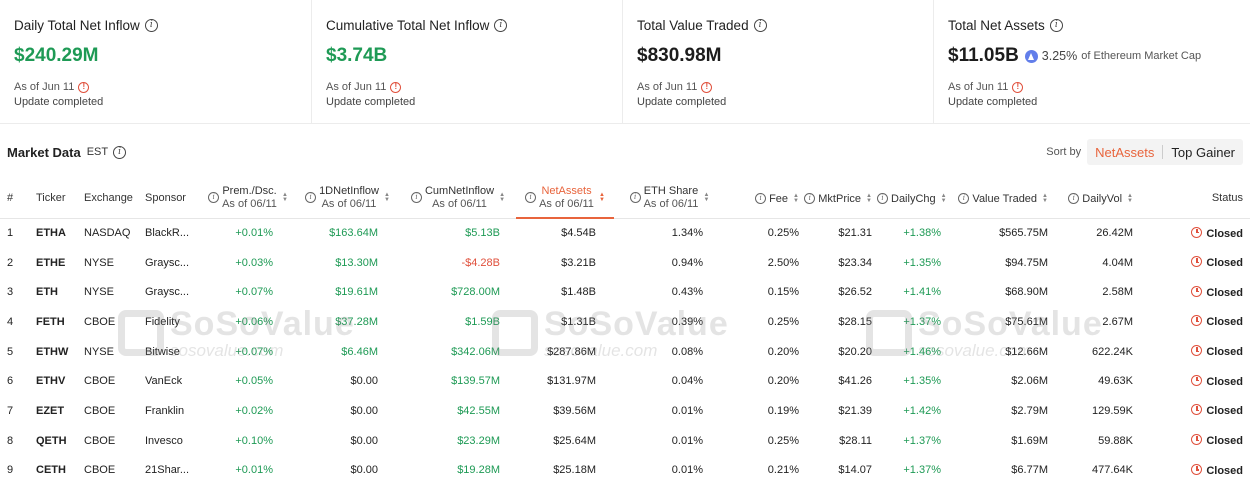 The image size is (1250, 483). Describe the element at coordinates (248, 198) in the screenshot. I see `col-header-prem-dsc: i Prem./Dsc. As of 06/11 ▲ ▼` at that location.